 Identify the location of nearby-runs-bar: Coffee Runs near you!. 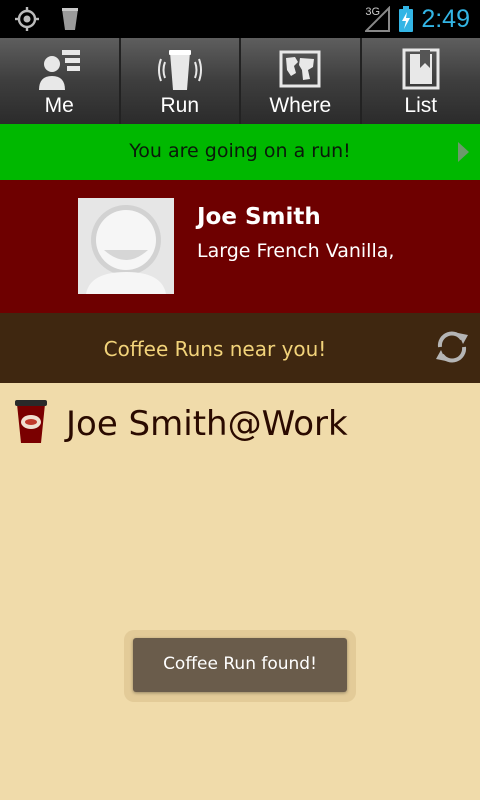
(240, 348).